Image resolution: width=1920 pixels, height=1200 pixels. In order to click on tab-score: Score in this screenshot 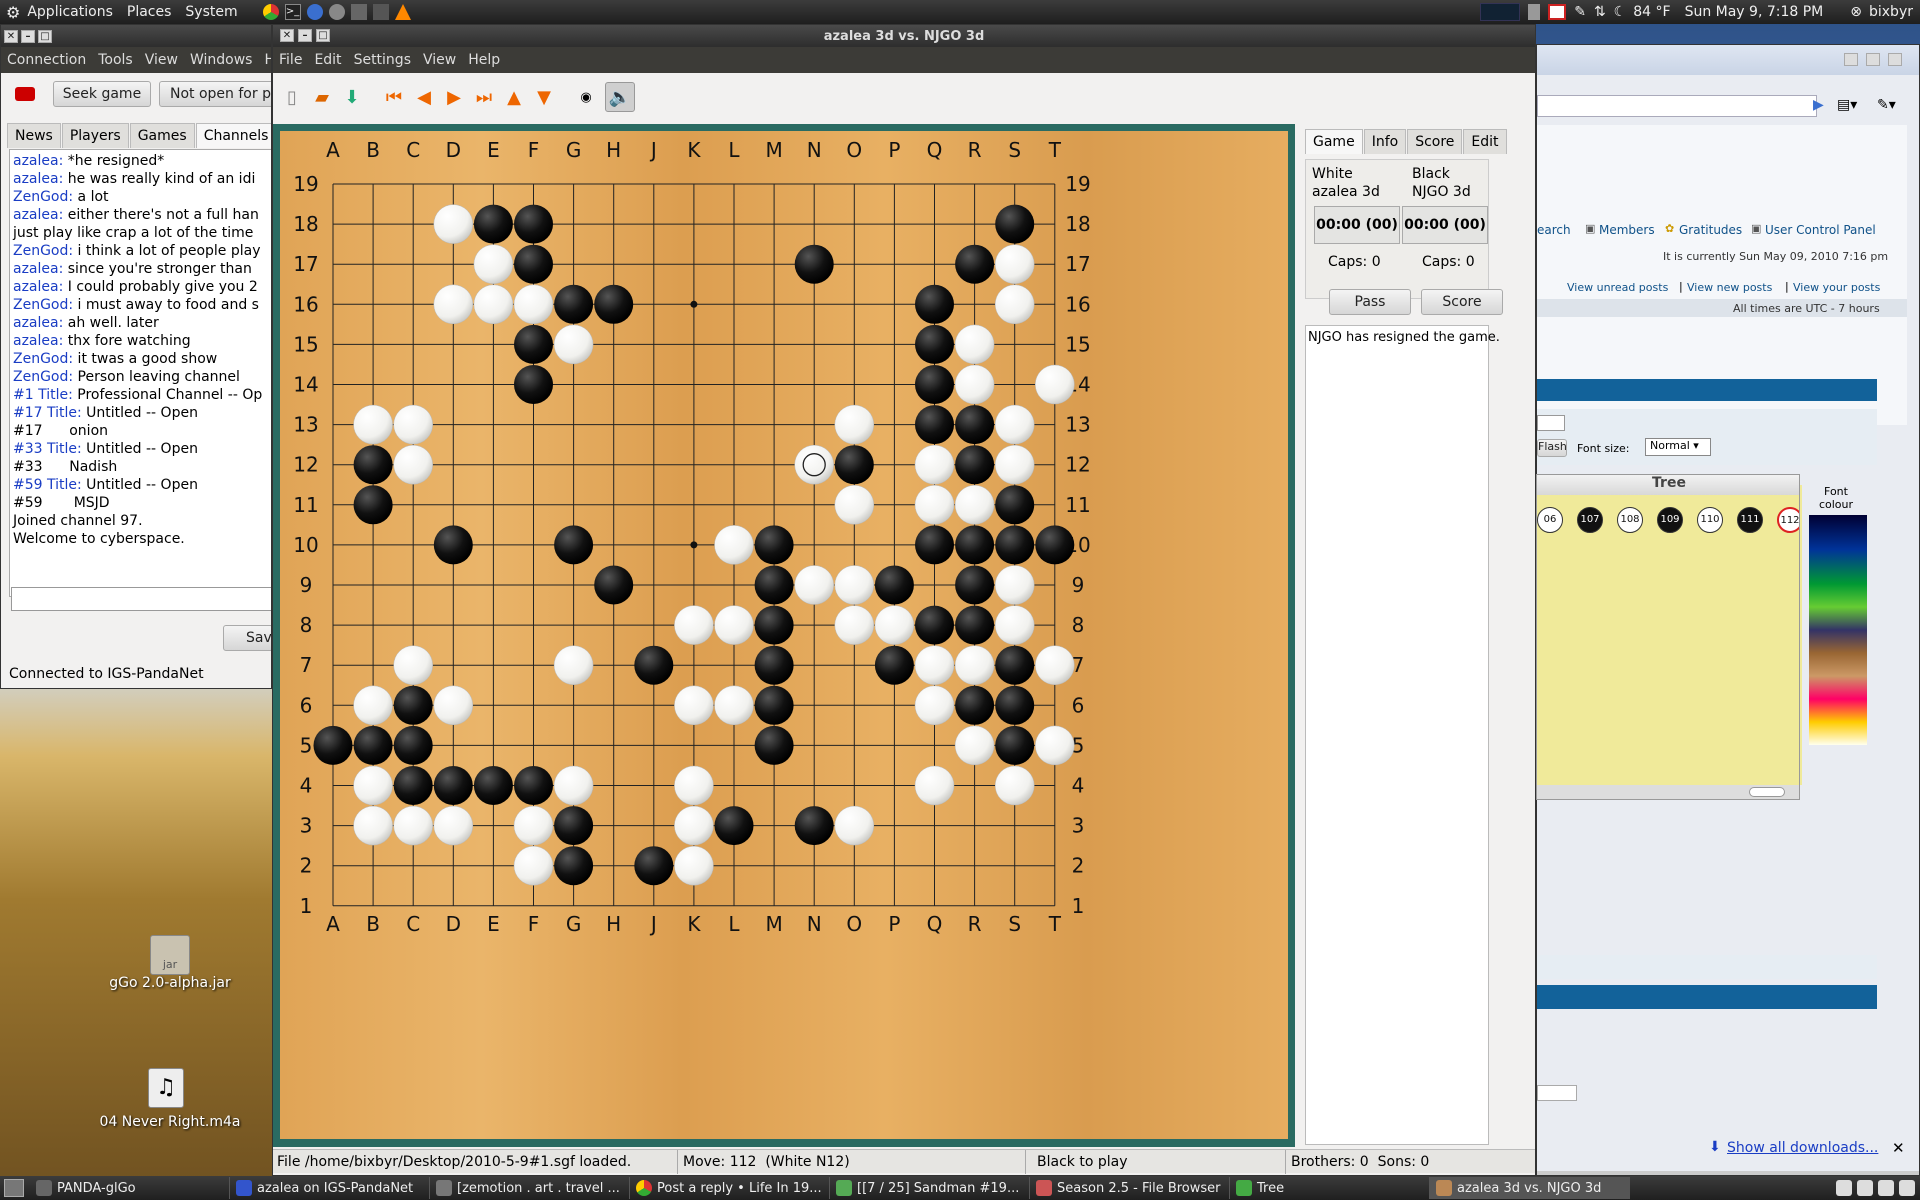, I will do `click(1435, 141)`.